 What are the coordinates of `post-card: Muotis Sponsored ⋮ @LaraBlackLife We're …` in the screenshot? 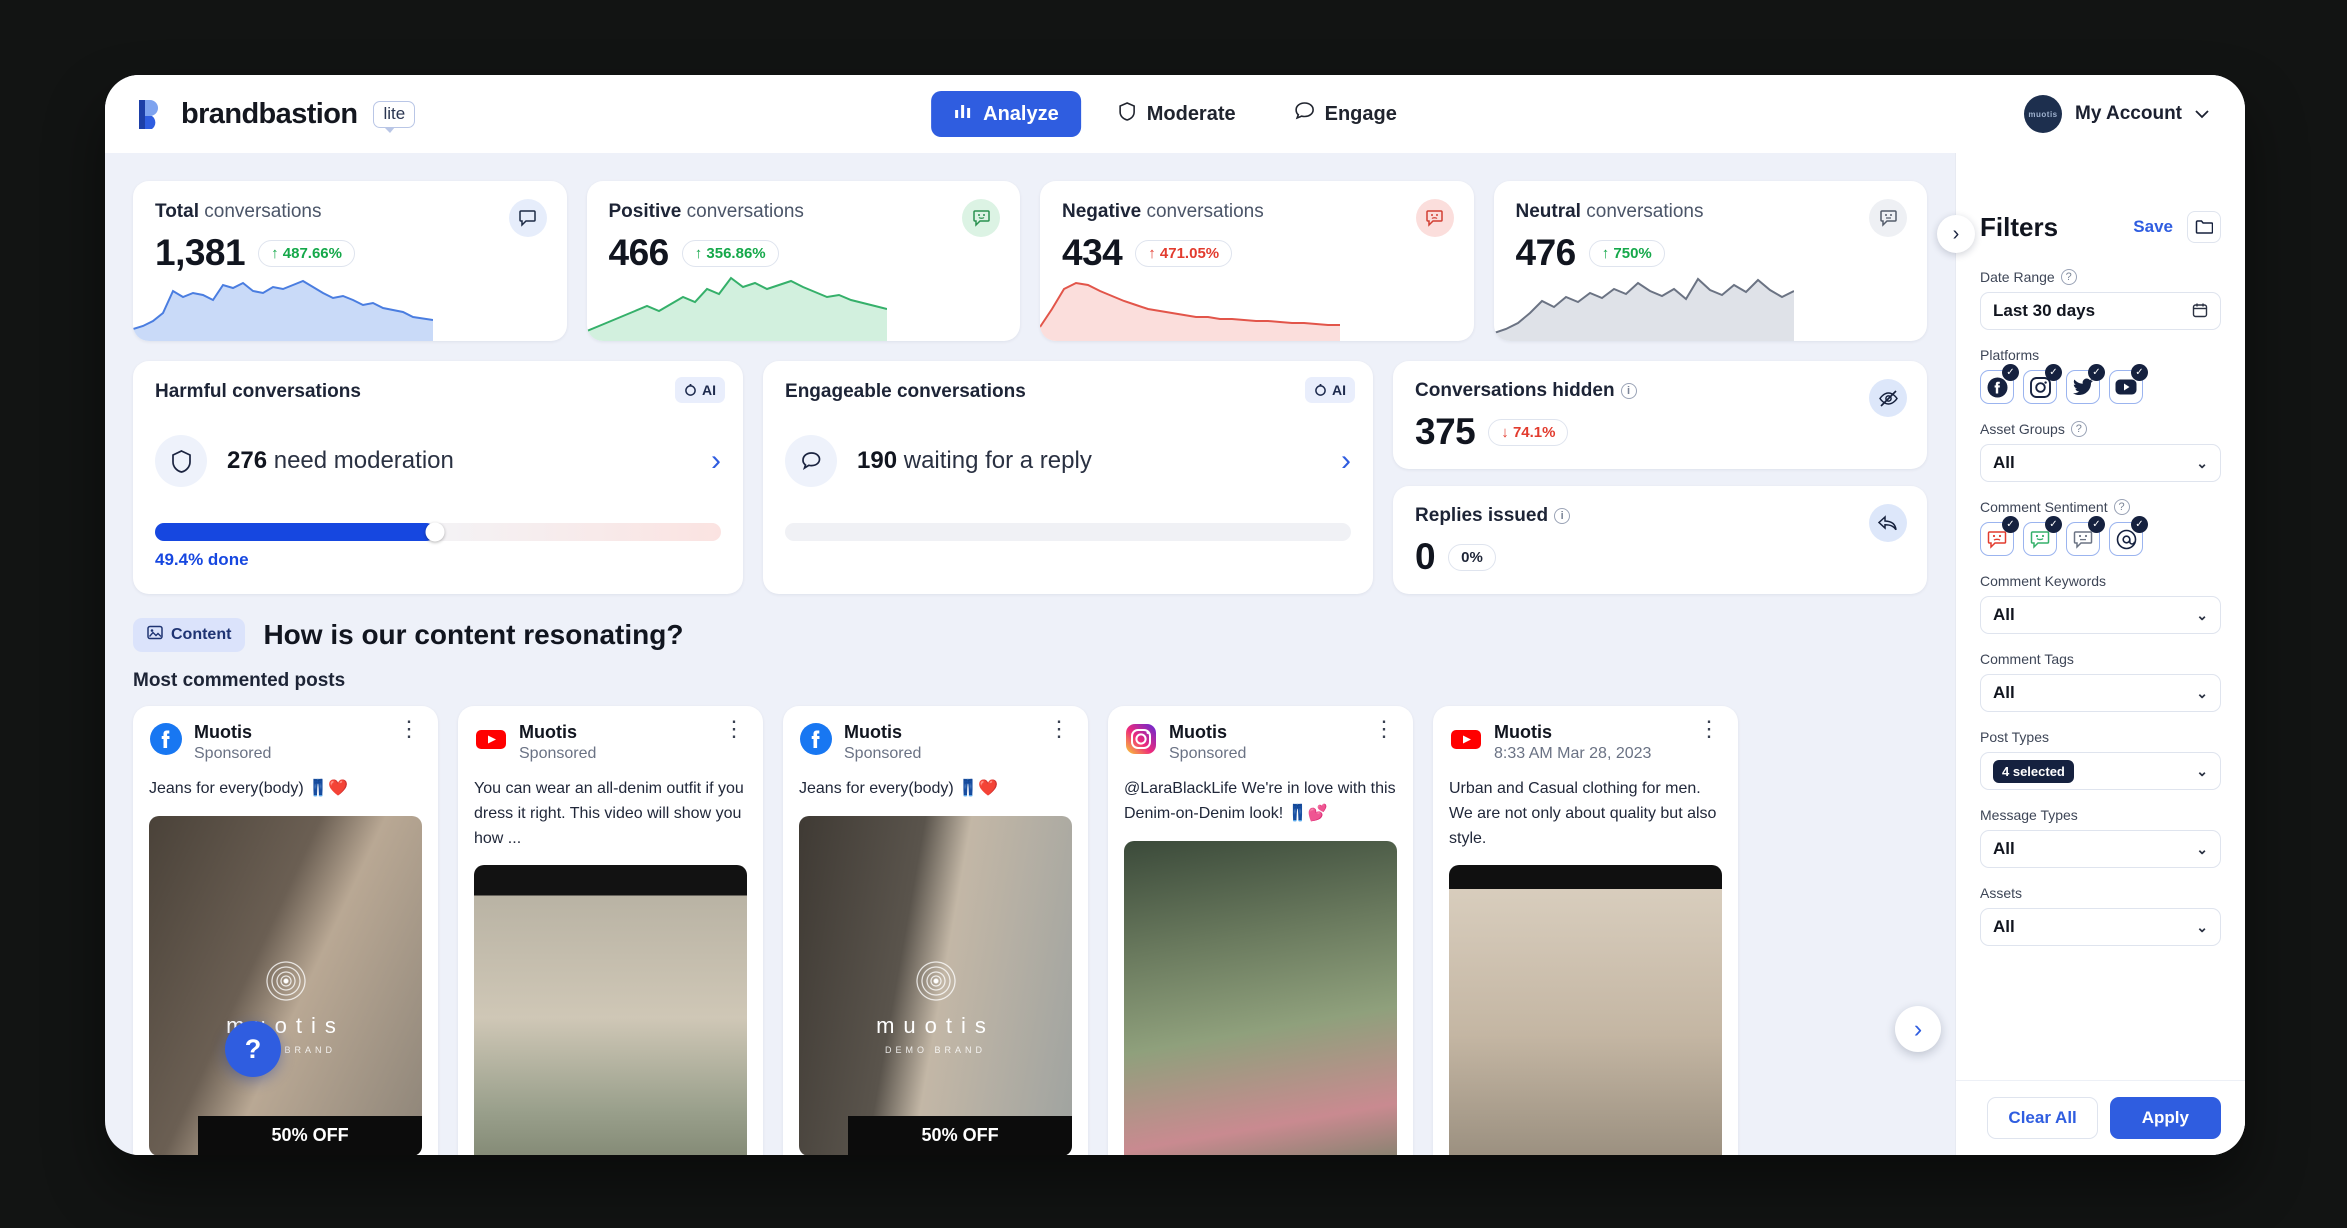 It's located at (1260, 930).